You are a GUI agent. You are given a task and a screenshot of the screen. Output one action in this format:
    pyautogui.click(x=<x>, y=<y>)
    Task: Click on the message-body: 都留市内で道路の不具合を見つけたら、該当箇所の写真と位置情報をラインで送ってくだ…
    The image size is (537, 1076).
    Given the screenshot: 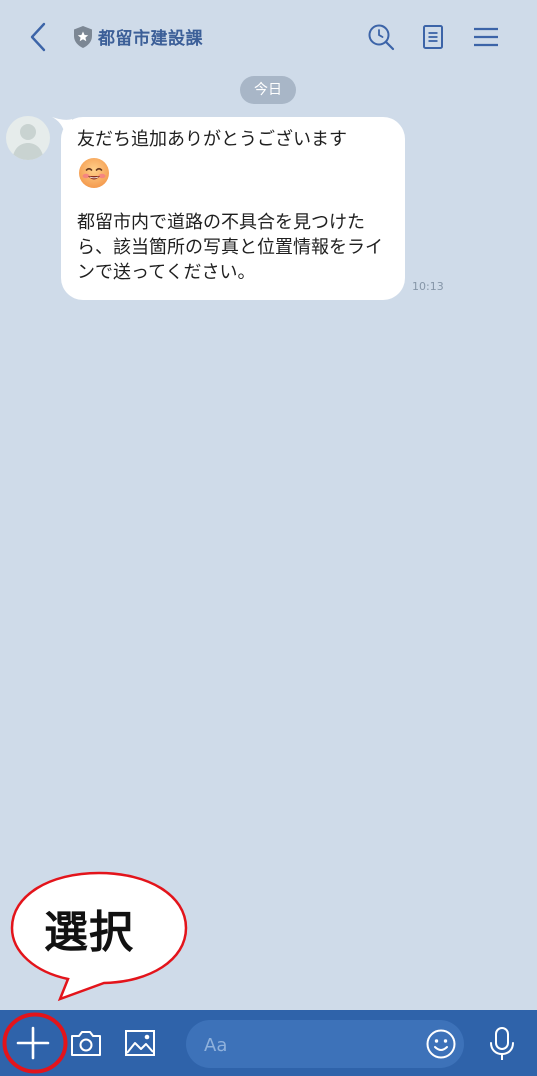 What is the action you would take?
    pyautogui.click(x=230, y=247)
    